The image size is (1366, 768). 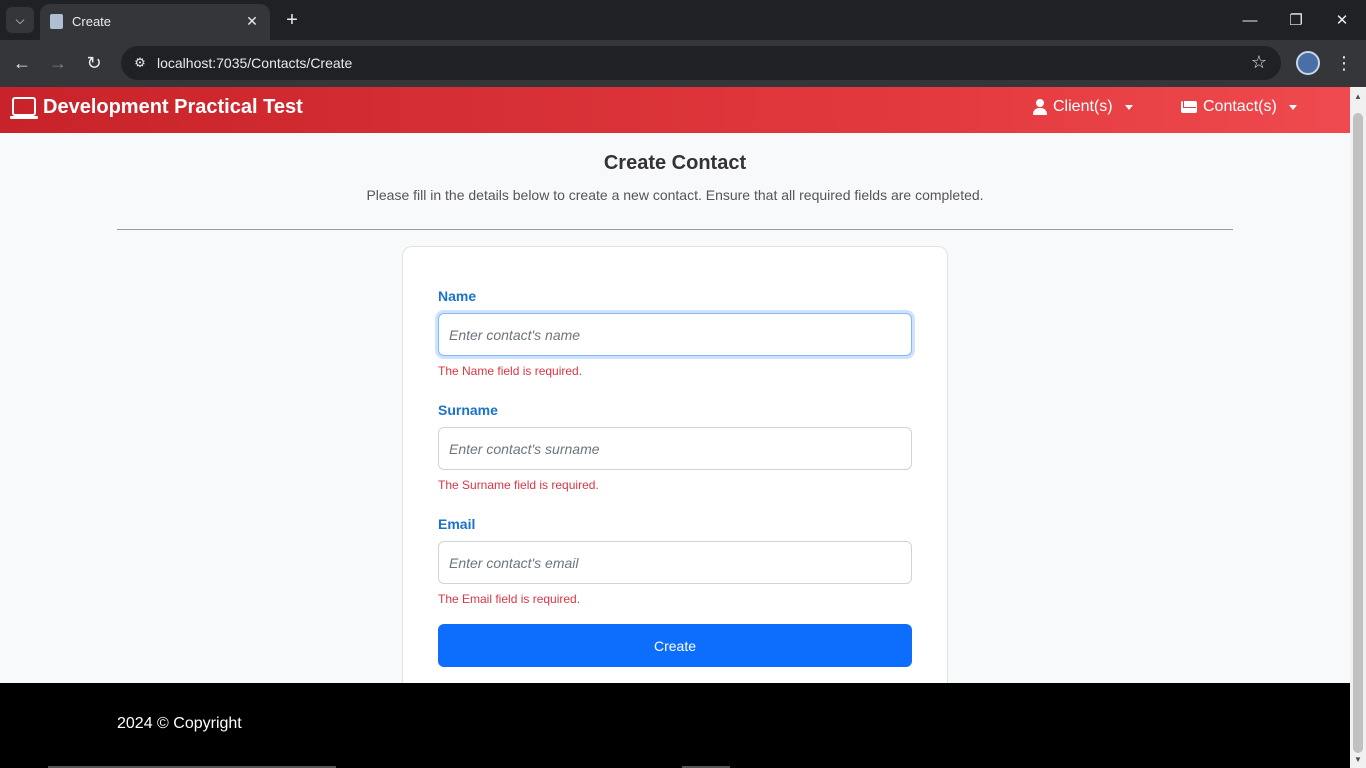 I want to click on vertical-scrollbar: ▲ ▼, so click(x=1358, y=427).